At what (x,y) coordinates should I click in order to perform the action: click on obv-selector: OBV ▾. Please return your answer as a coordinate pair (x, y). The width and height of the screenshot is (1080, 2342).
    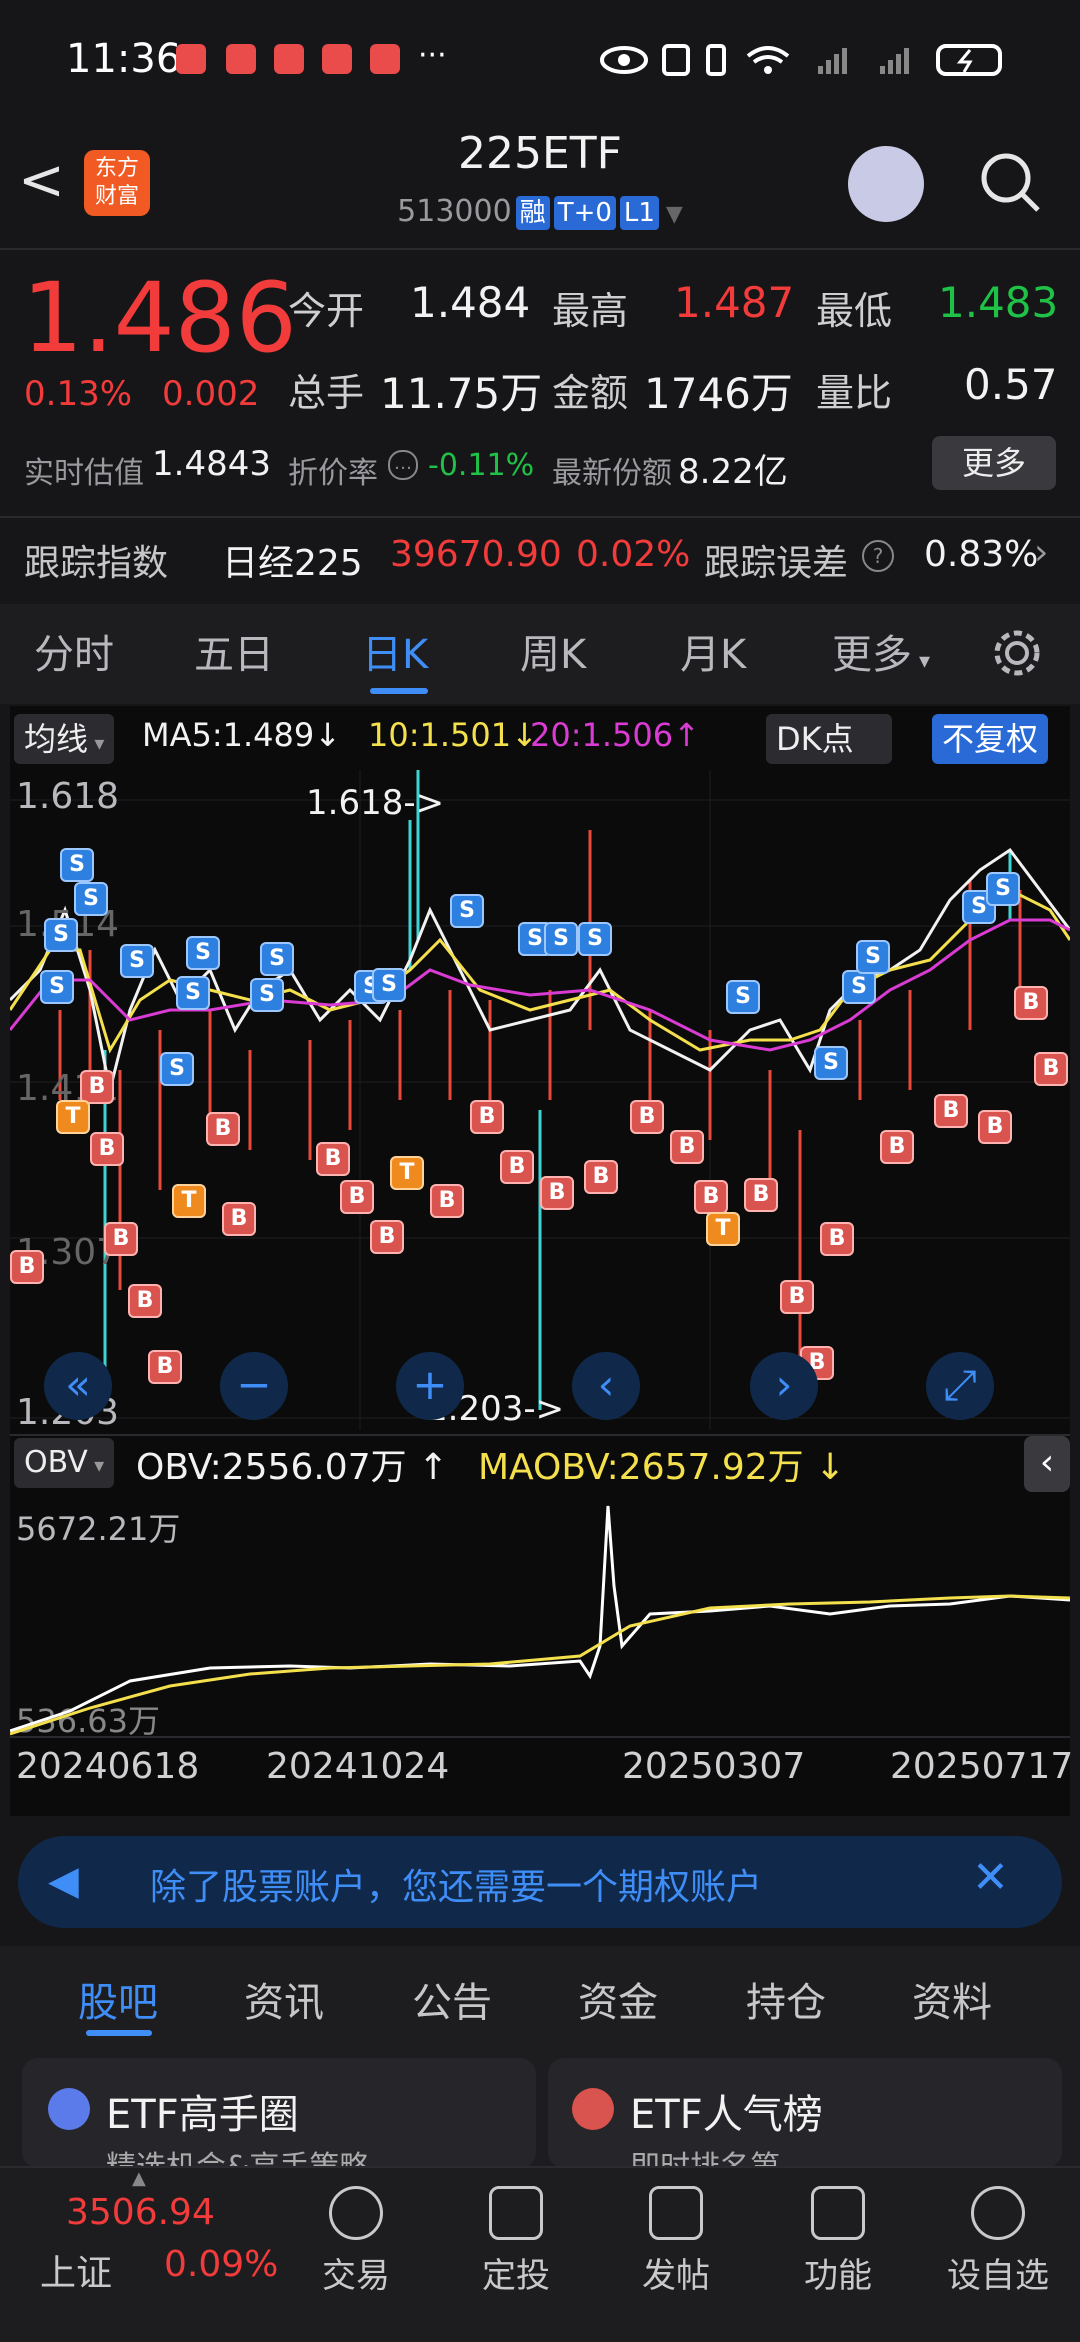
    Looking at the image, I should click on (64, 1463).